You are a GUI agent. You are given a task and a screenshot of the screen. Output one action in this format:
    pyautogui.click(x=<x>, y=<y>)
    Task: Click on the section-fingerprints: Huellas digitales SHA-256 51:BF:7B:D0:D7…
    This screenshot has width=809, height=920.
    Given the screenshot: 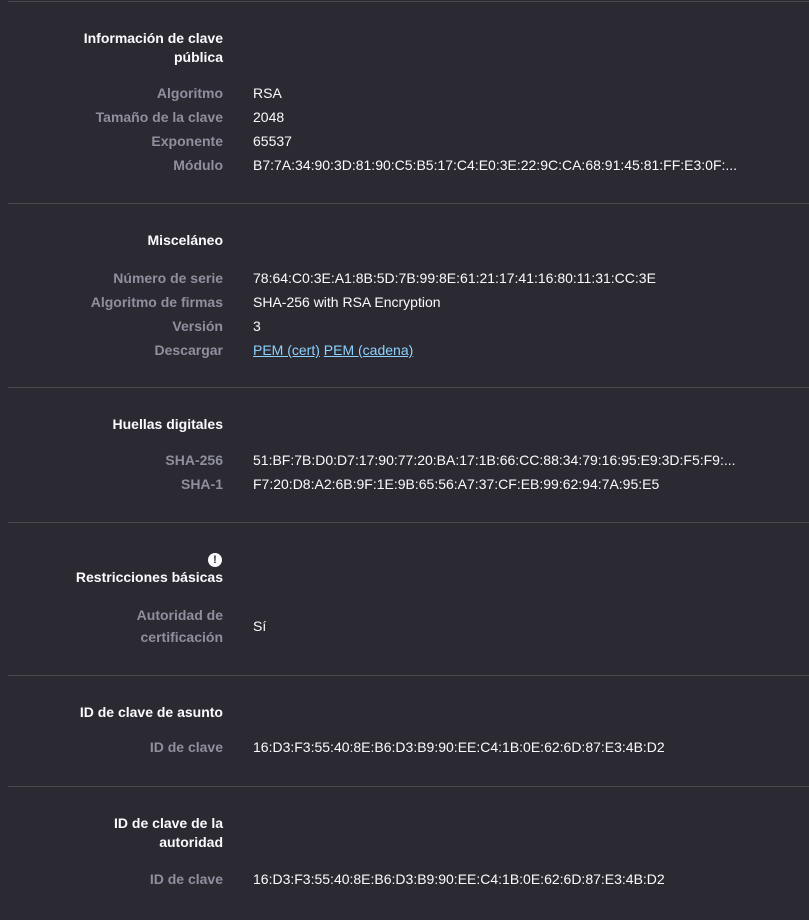 What is the action you would take?
    pyautogui.click(x=408, y=455)
    